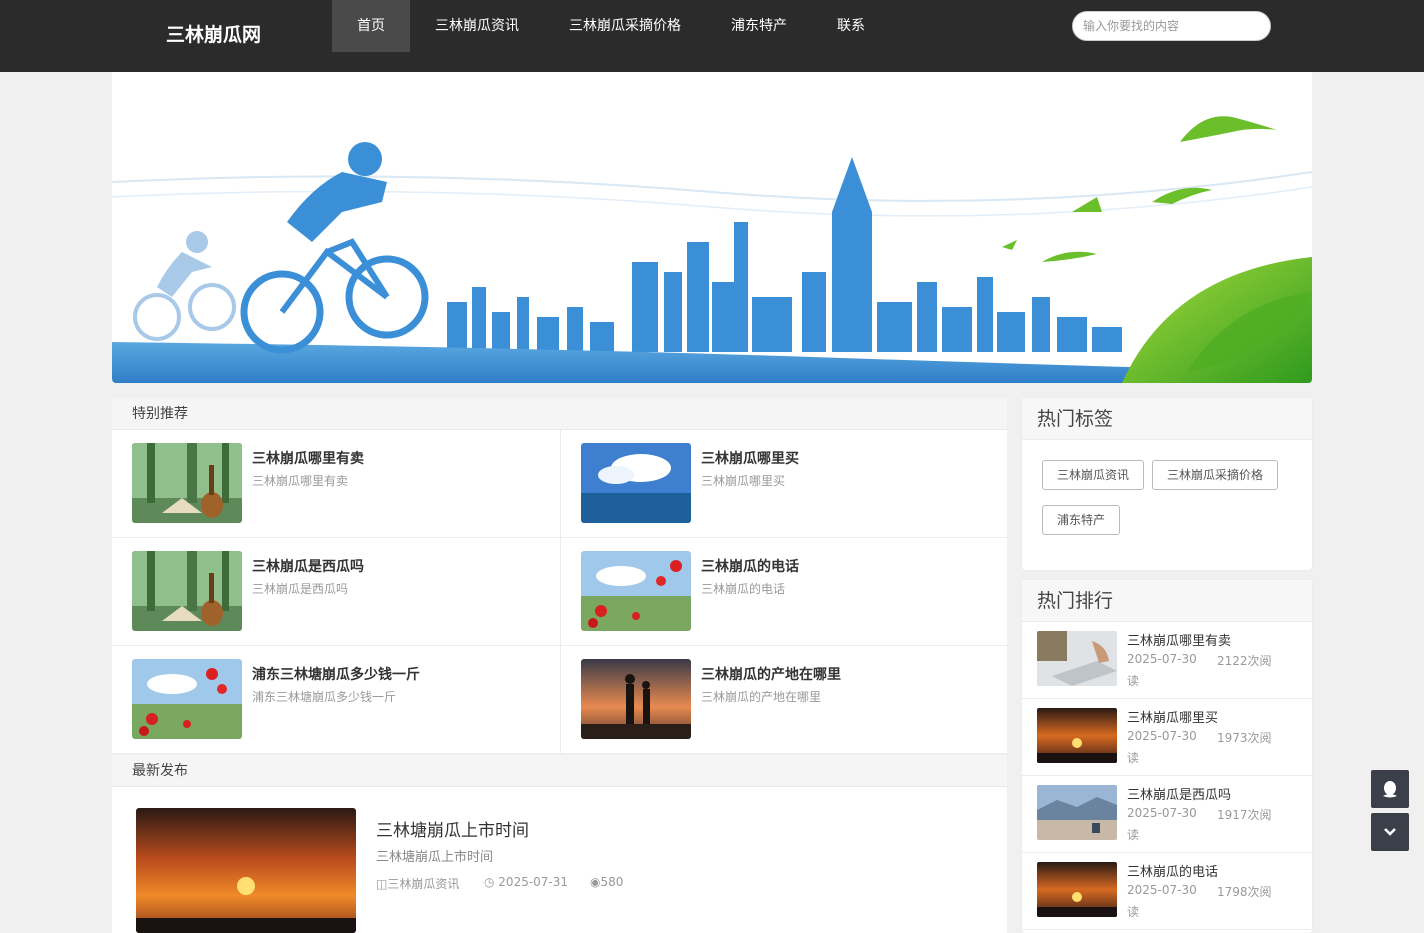 The height and width of the screenshot is (933, 1424). What do you see at coordinates (526, 882) in the screenshot?
I see `latest-article-date: ◷ 2025-07-31` at bounding box center [526, 882].